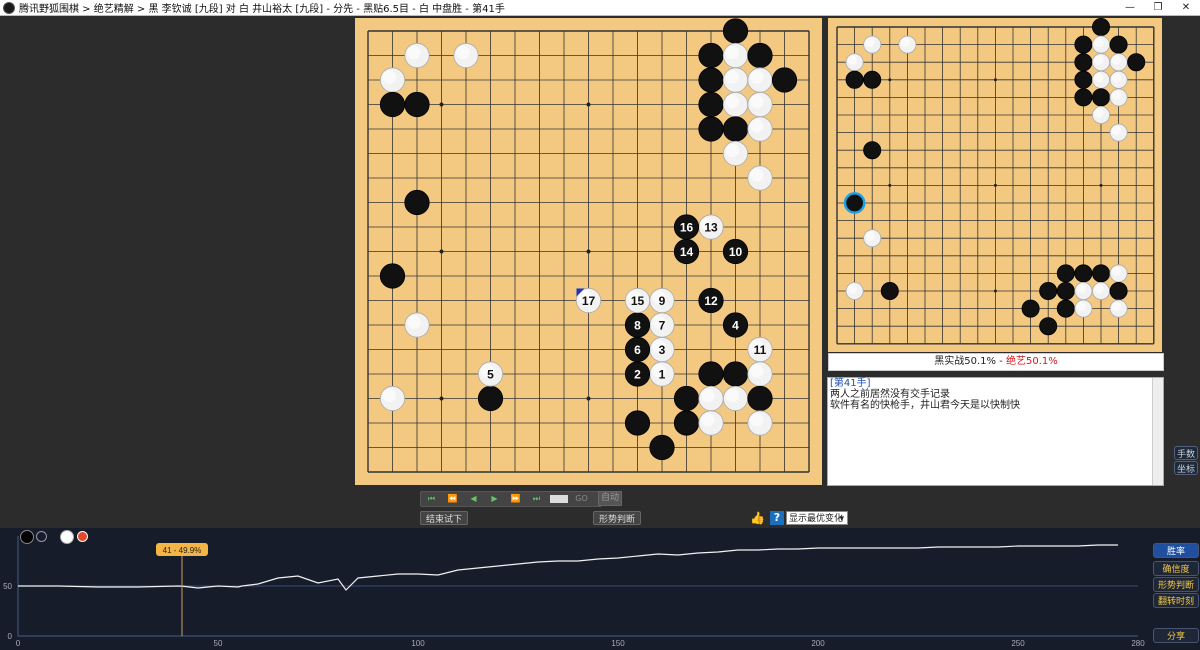 The width and height of the screenshot is (1200, 650). Describe the element at coordinates (1176, 550) in the screenshot. I see `chart-tab-winrate: 胜率` at that location.